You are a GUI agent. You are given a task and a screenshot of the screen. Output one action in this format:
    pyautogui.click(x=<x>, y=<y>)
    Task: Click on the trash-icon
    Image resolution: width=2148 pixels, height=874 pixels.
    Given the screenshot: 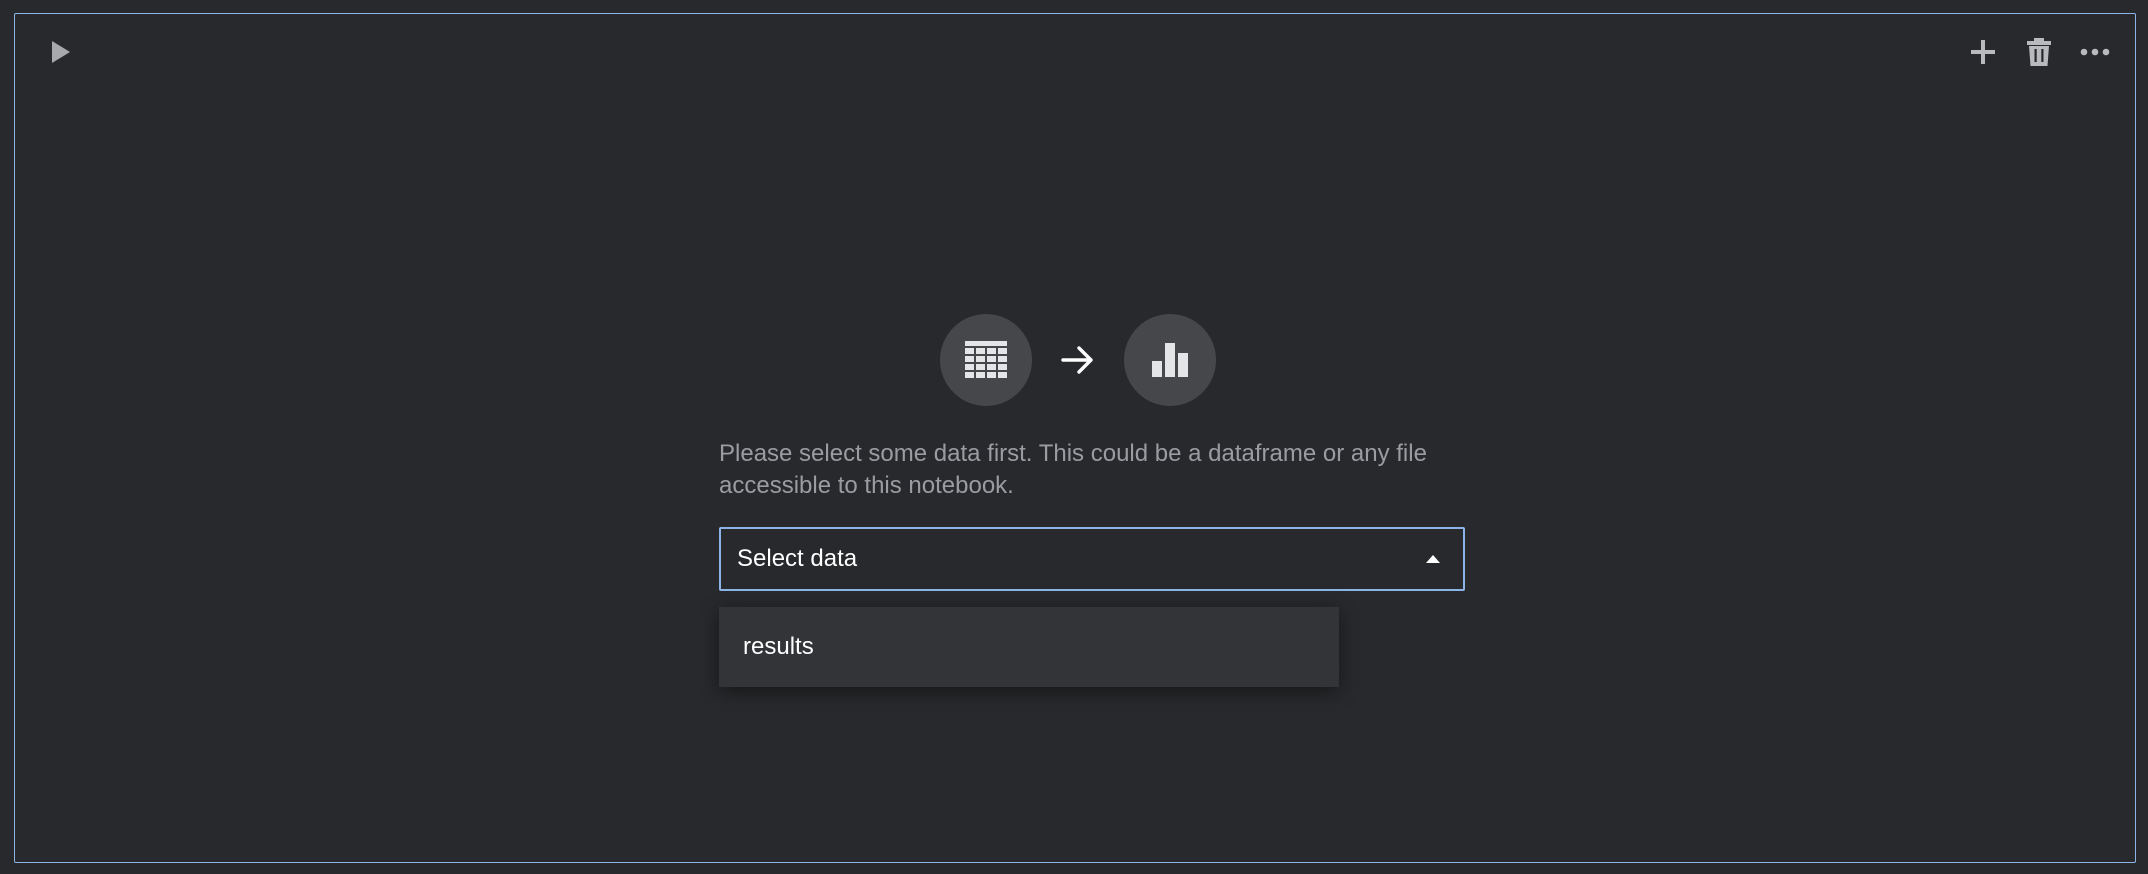 What is the action you would take?
    pyautogui.click(x=2039, y=52)
    